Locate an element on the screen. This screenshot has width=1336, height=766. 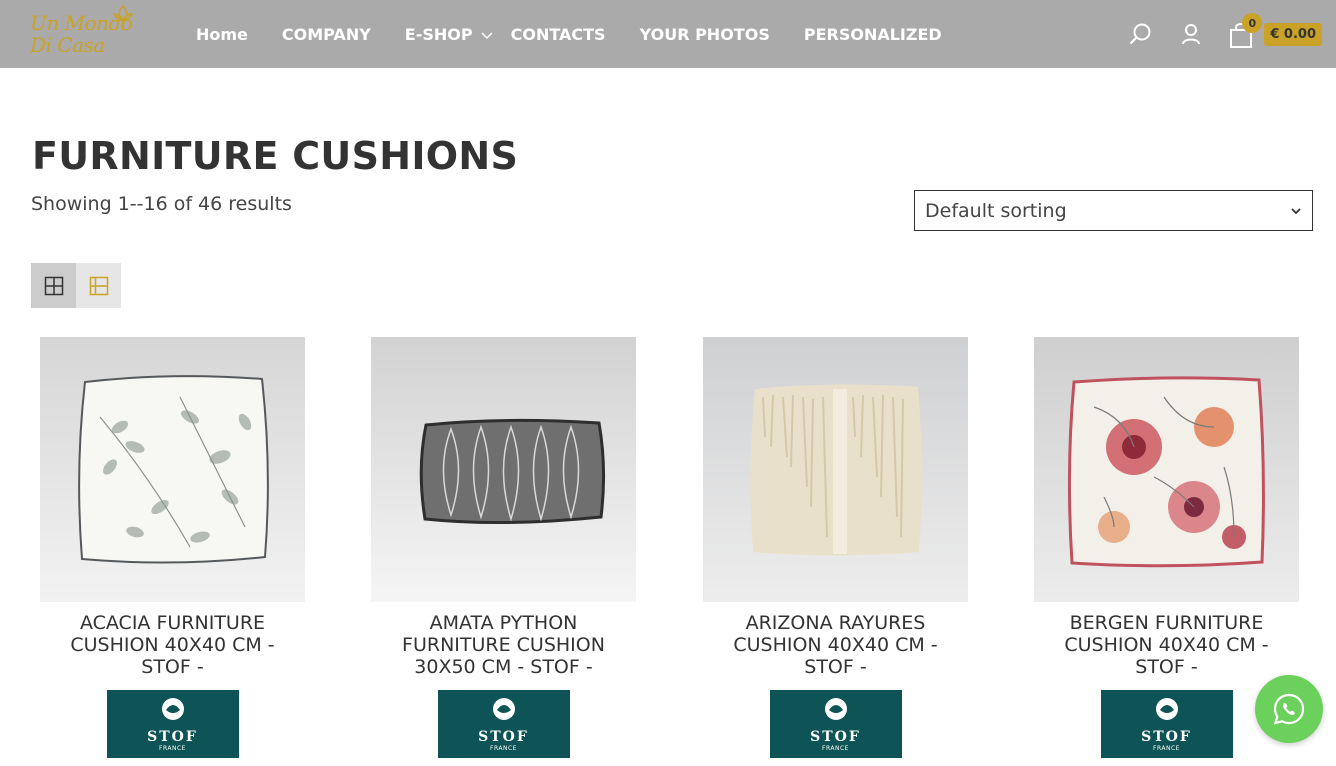
view-toggle is located at coordinates (76, 285).